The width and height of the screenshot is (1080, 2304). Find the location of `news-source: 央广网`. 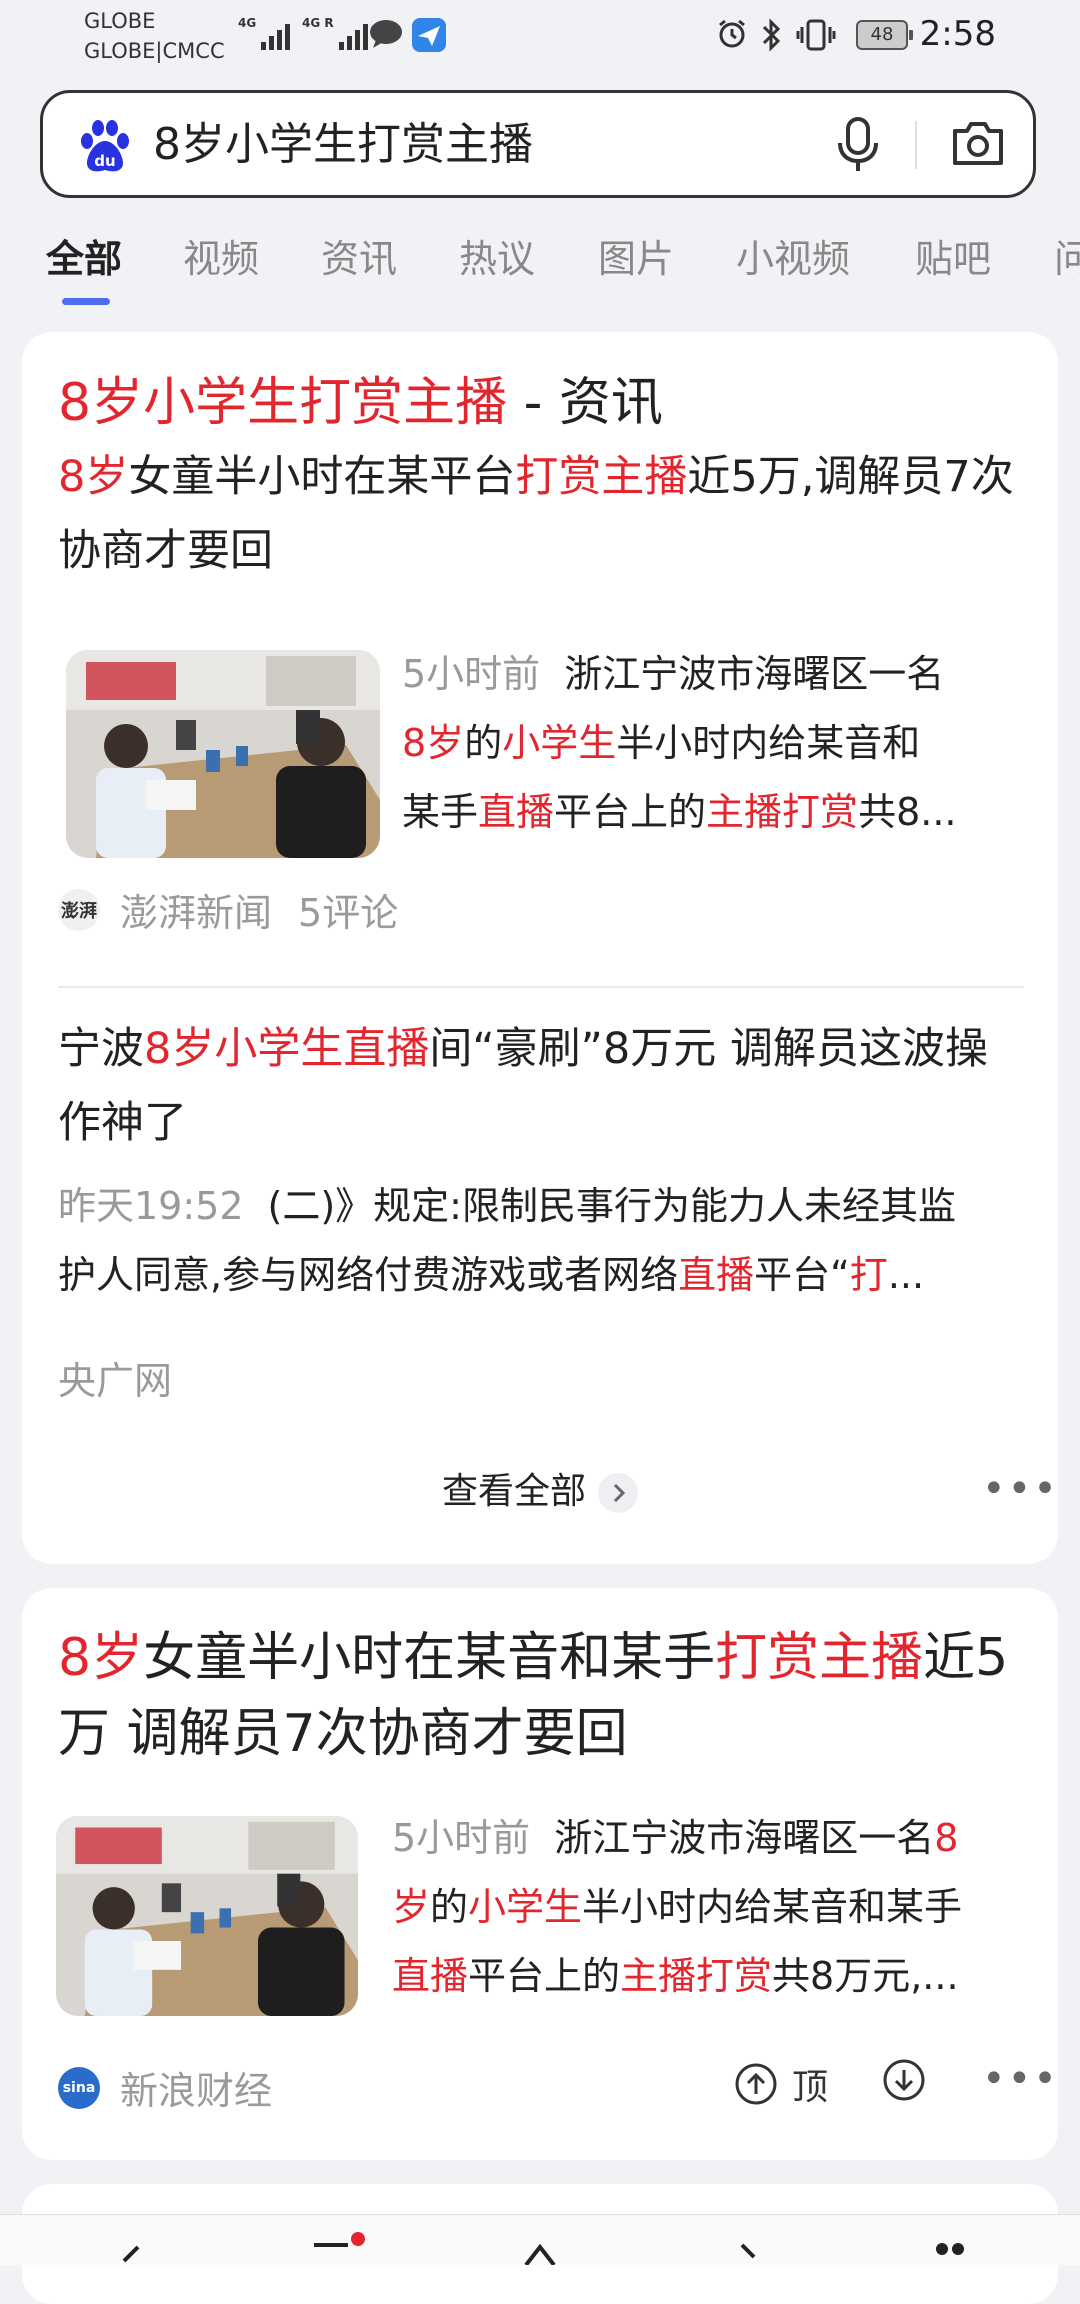

news-source: 央广网 is located at coordinates (115, 1377).